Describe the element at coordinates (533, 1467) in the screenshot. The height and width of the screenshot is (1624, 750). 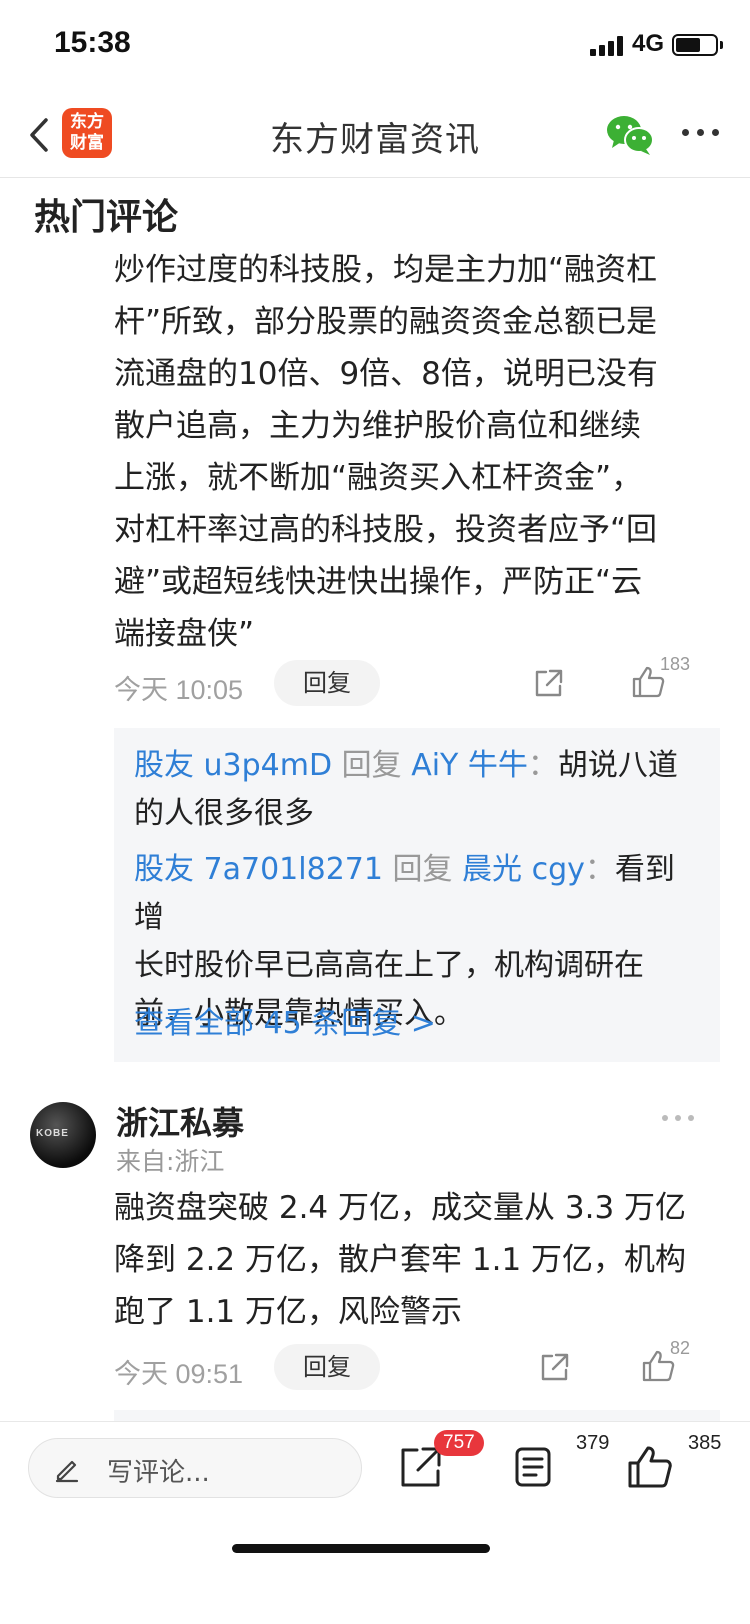
I see `comments-icon` at that location.